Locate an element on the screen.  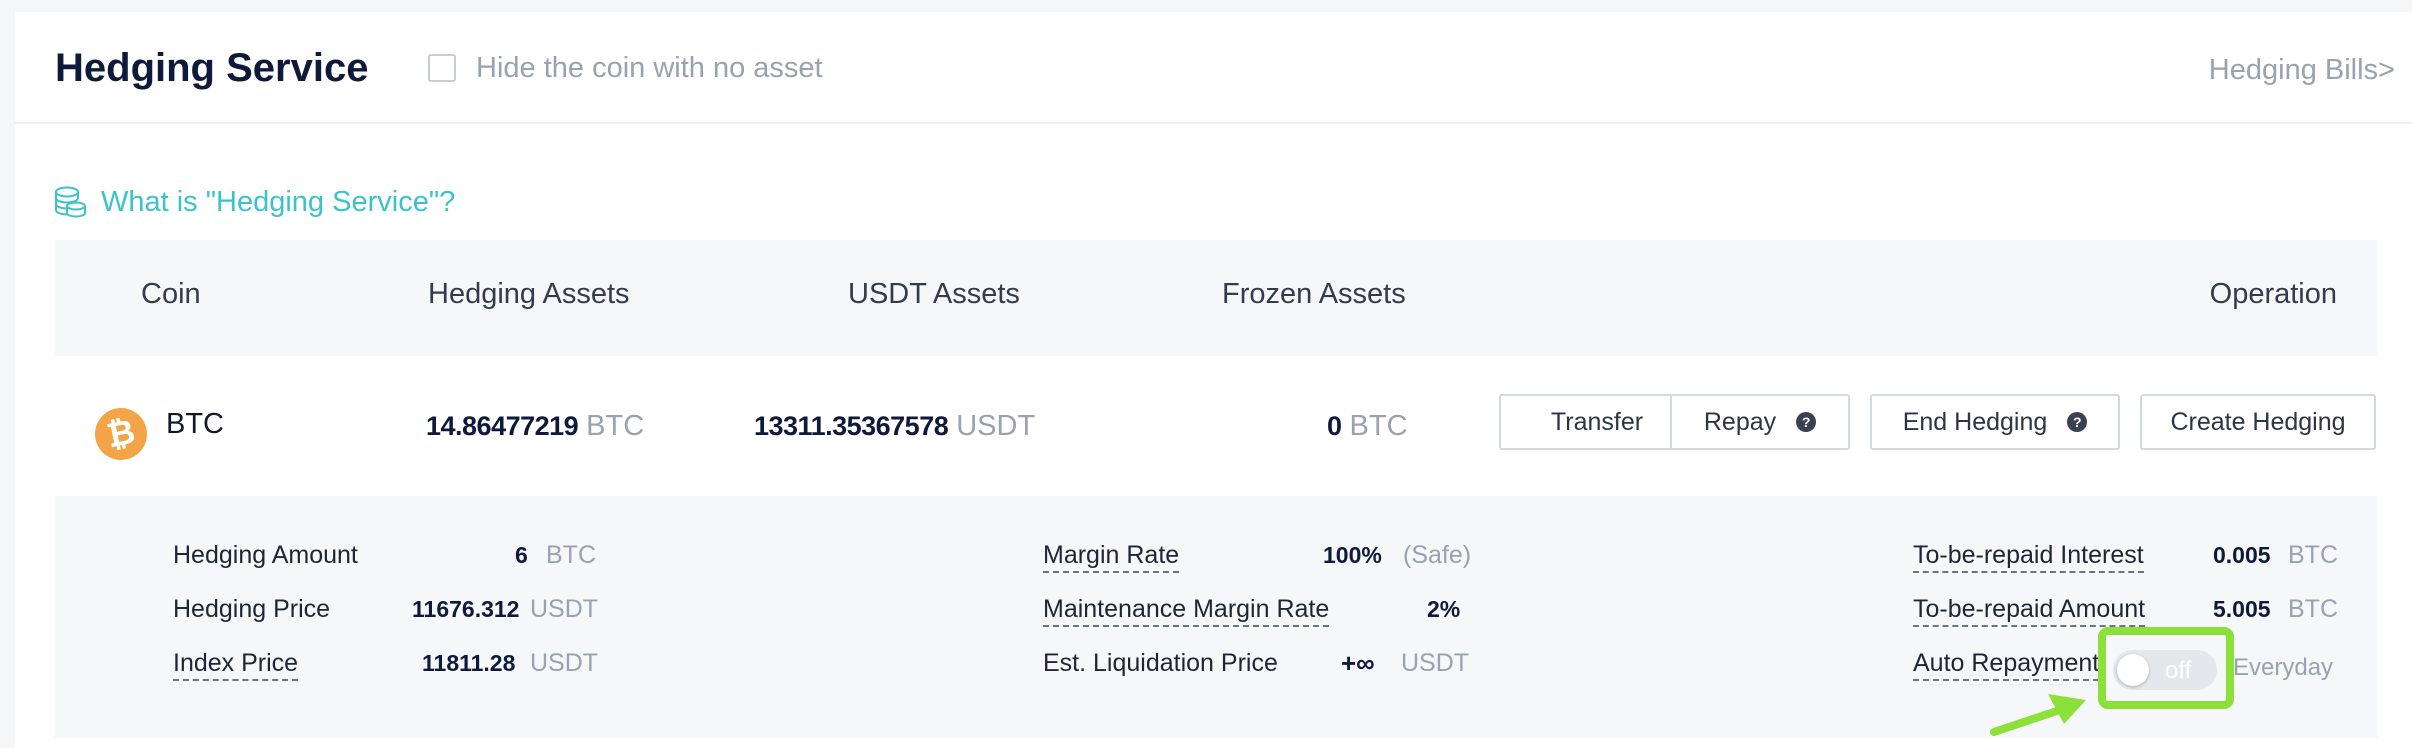
end-hedging-button: End Hedging? is located at coordinates (1995, 422).